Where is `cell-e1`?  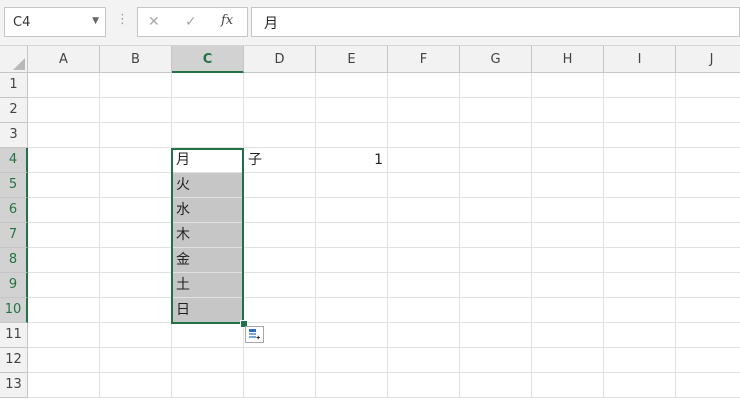
cell-e1 is located at coordinates (352, 85).